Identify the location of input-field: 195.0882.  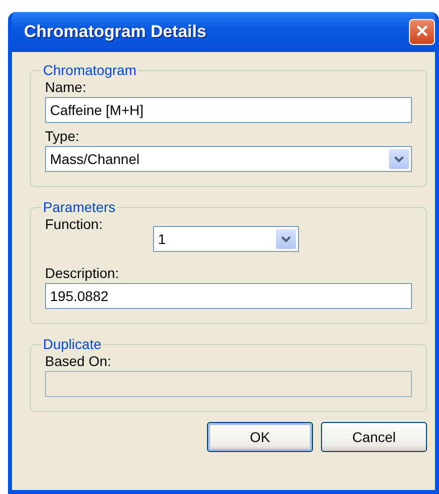
(228, 296).